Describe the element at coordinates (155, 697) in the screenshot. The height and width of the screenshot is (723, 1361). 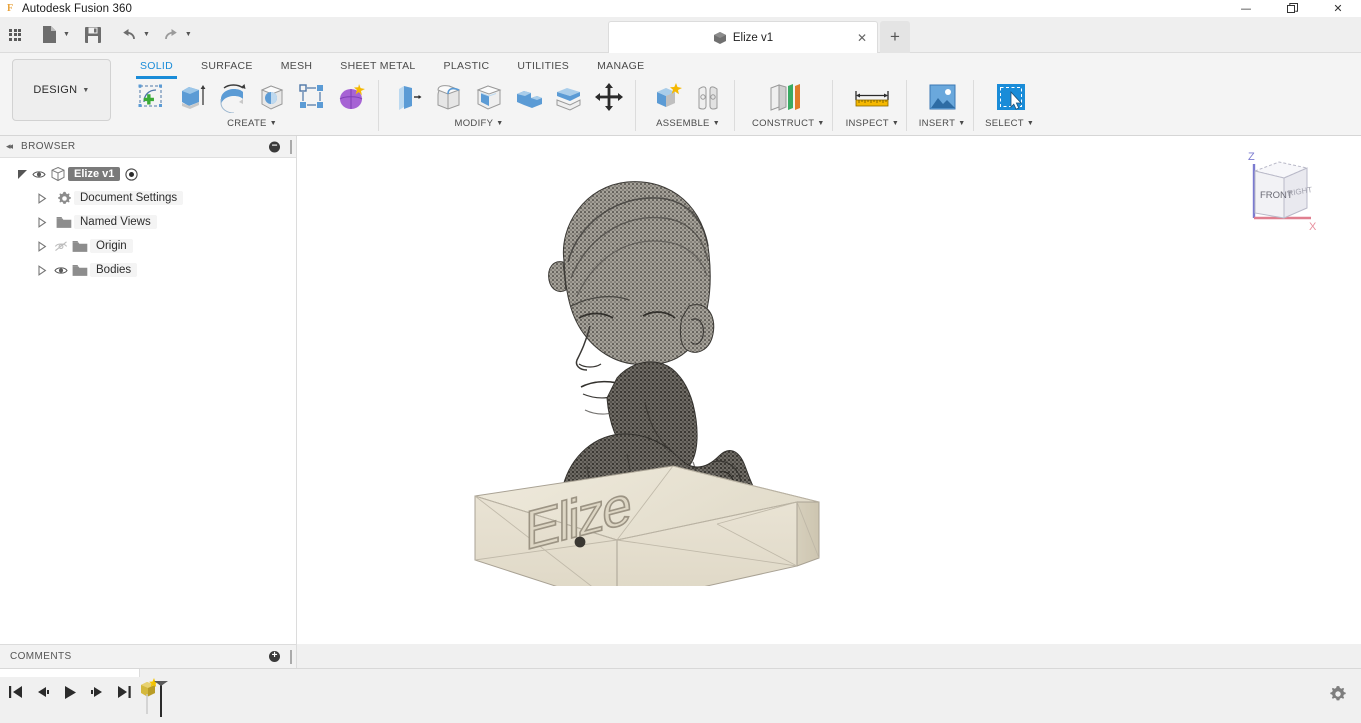
I see `timeline-feature-mesh` at that location.